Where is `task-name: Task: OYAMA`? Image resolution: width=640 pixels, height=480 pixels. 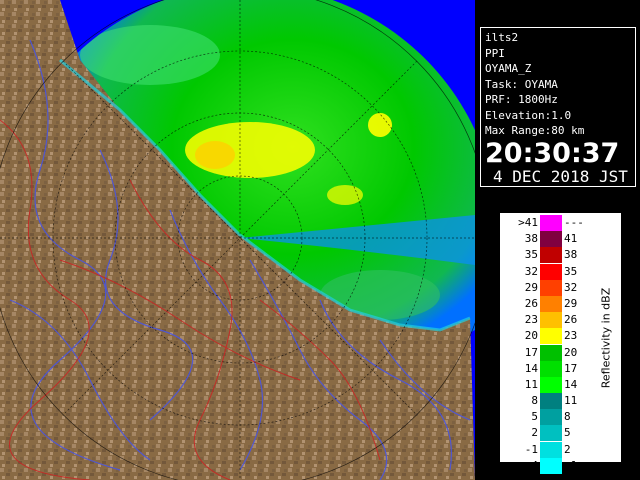
task-name: Task: OYAMA is located at coordinates (521, 84).